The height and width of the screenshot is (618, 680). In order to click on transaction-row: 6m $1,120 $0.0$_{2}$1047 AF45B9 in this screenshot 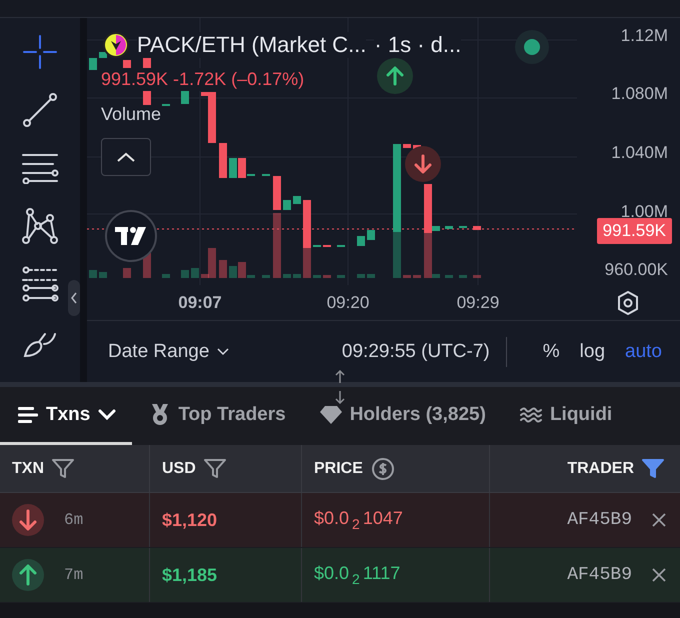, I will do `click(340, 520)`.